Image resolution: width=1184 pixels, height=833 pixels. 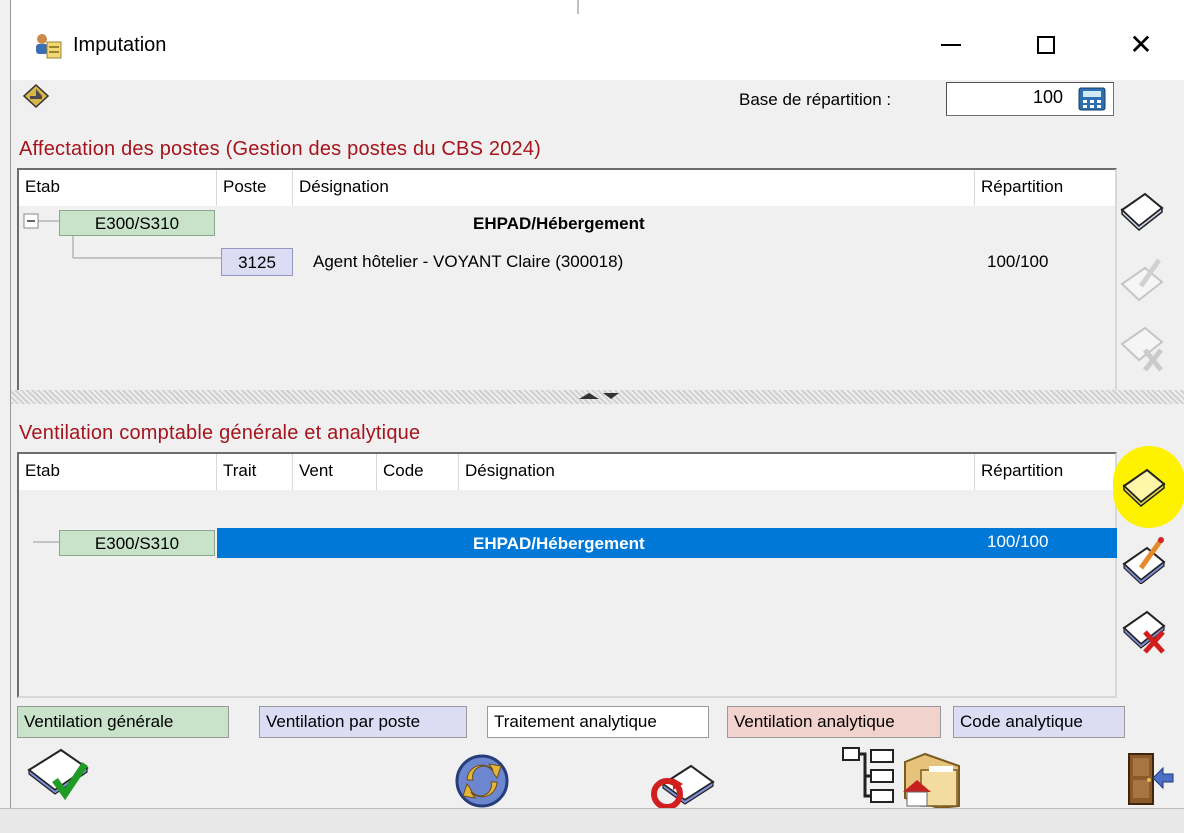 What do you see at coordinates (60, 774) in the screenshot?
I see `validate-icon` at bounding box center [60, 774].